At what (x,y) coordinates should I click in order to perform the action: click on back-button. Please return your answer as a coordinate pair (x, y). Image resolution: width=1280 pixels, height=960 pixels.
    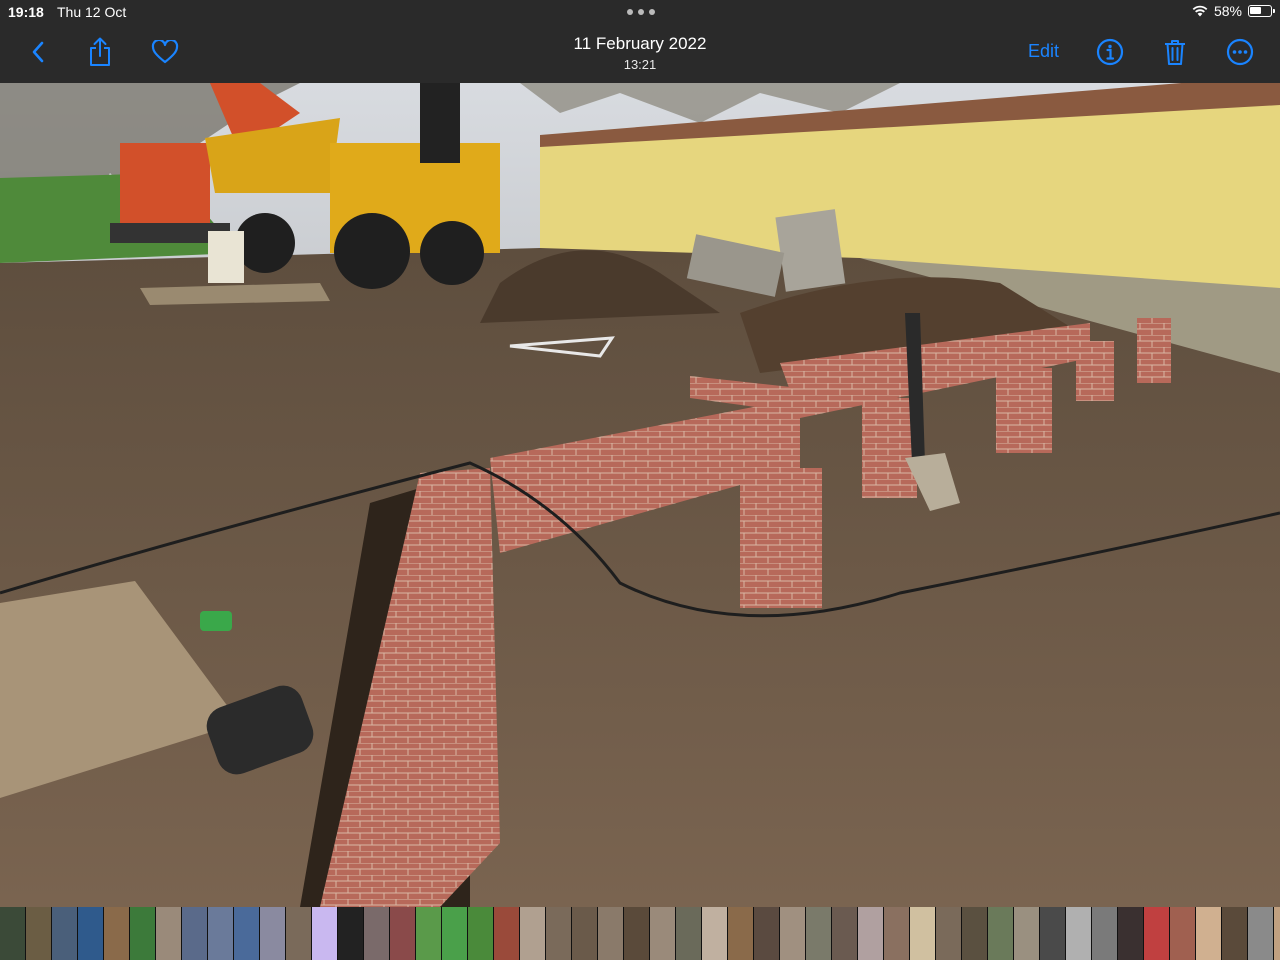
    Looking at the image, I should click on (38, 52).